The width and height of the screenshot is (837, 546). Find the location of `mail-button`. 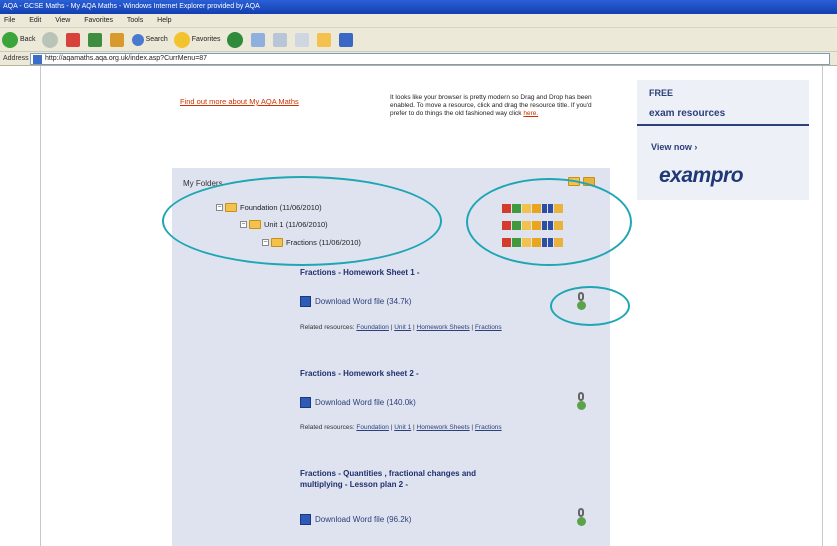

mail-button is located at coordinates (258, 39).